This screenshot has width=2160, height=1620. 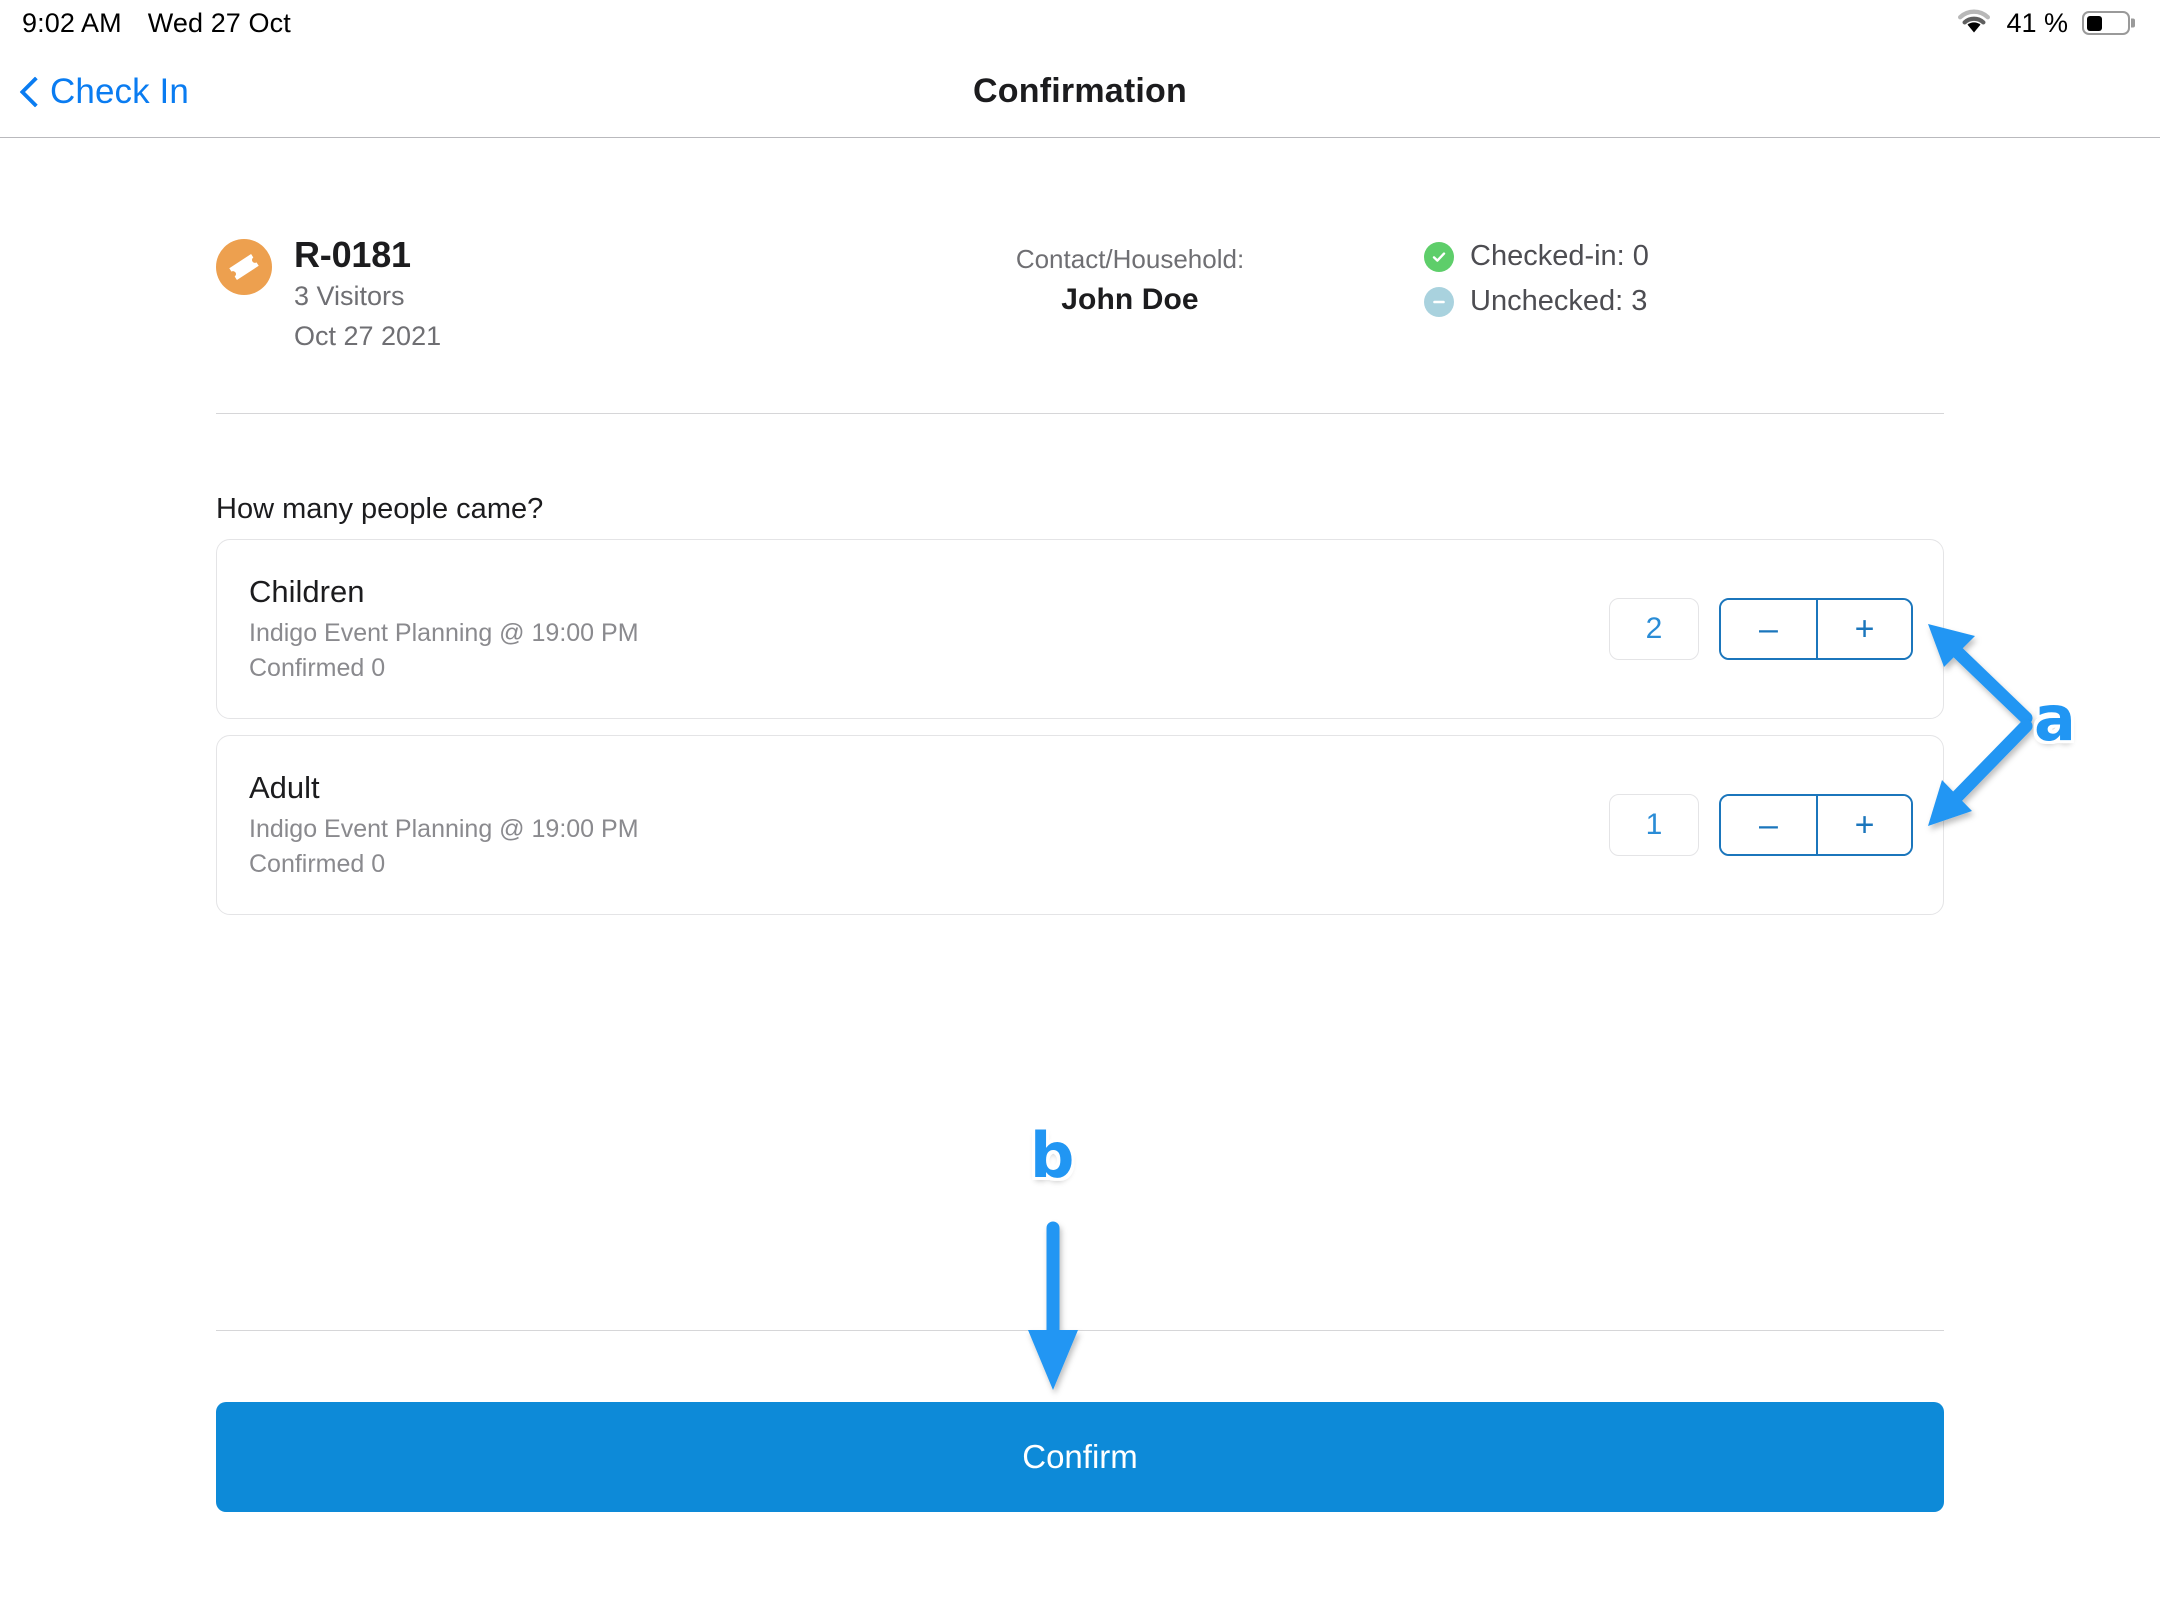 What do you see at coordinates (1654, 825) in the screenshot?
I see `quantity-value: 1` at bounding box center [1654, 825].